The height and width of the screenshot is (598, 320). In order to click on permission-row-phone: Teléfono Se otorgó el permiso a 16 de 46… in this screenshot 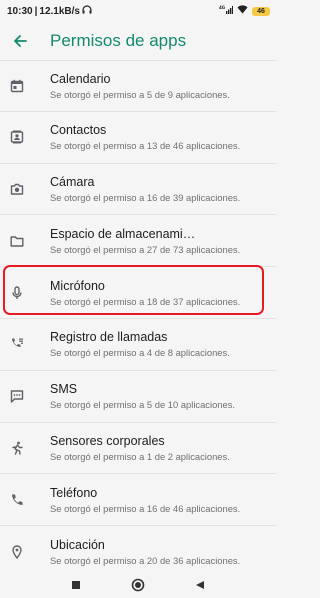, I will do `click(138, 500)`.